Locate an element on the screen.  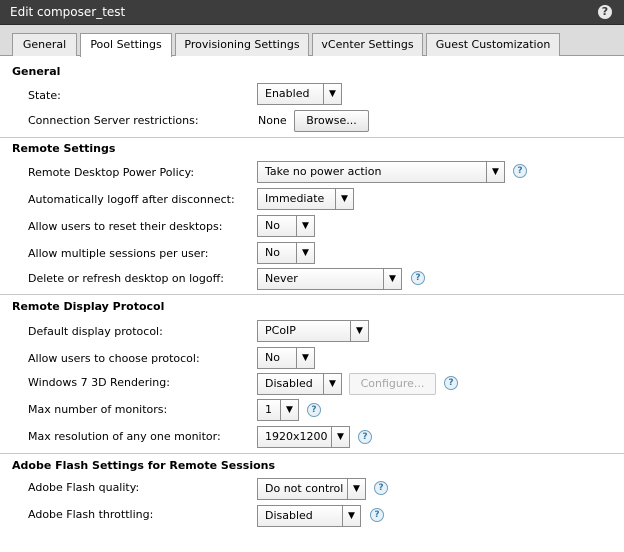
reset-desktops-dropdown: No ▼ is located at coordinates (286, 226).